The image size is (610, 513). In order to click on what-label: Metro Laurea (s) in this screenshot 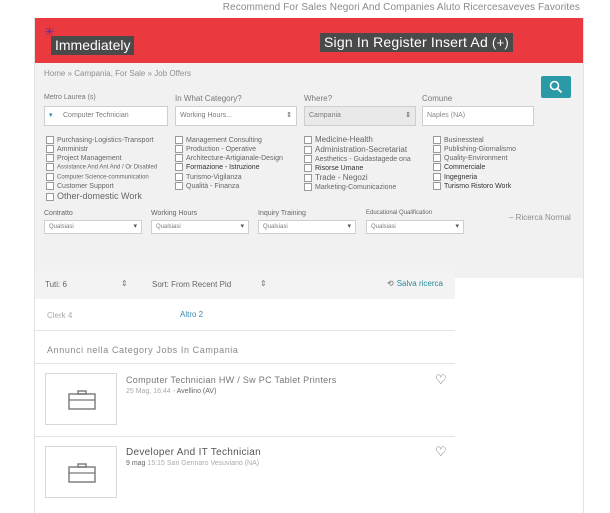, I will do `click(70, 97)`.